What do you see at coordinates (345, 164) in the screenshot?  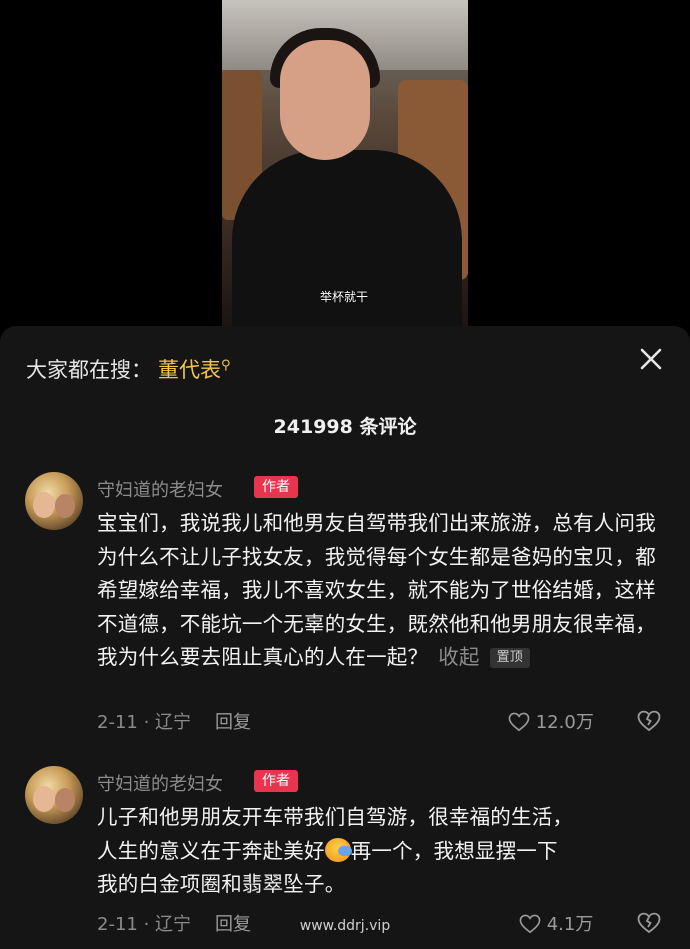 I see `video-player: 举杯就干` at bounding box center [345, 164].